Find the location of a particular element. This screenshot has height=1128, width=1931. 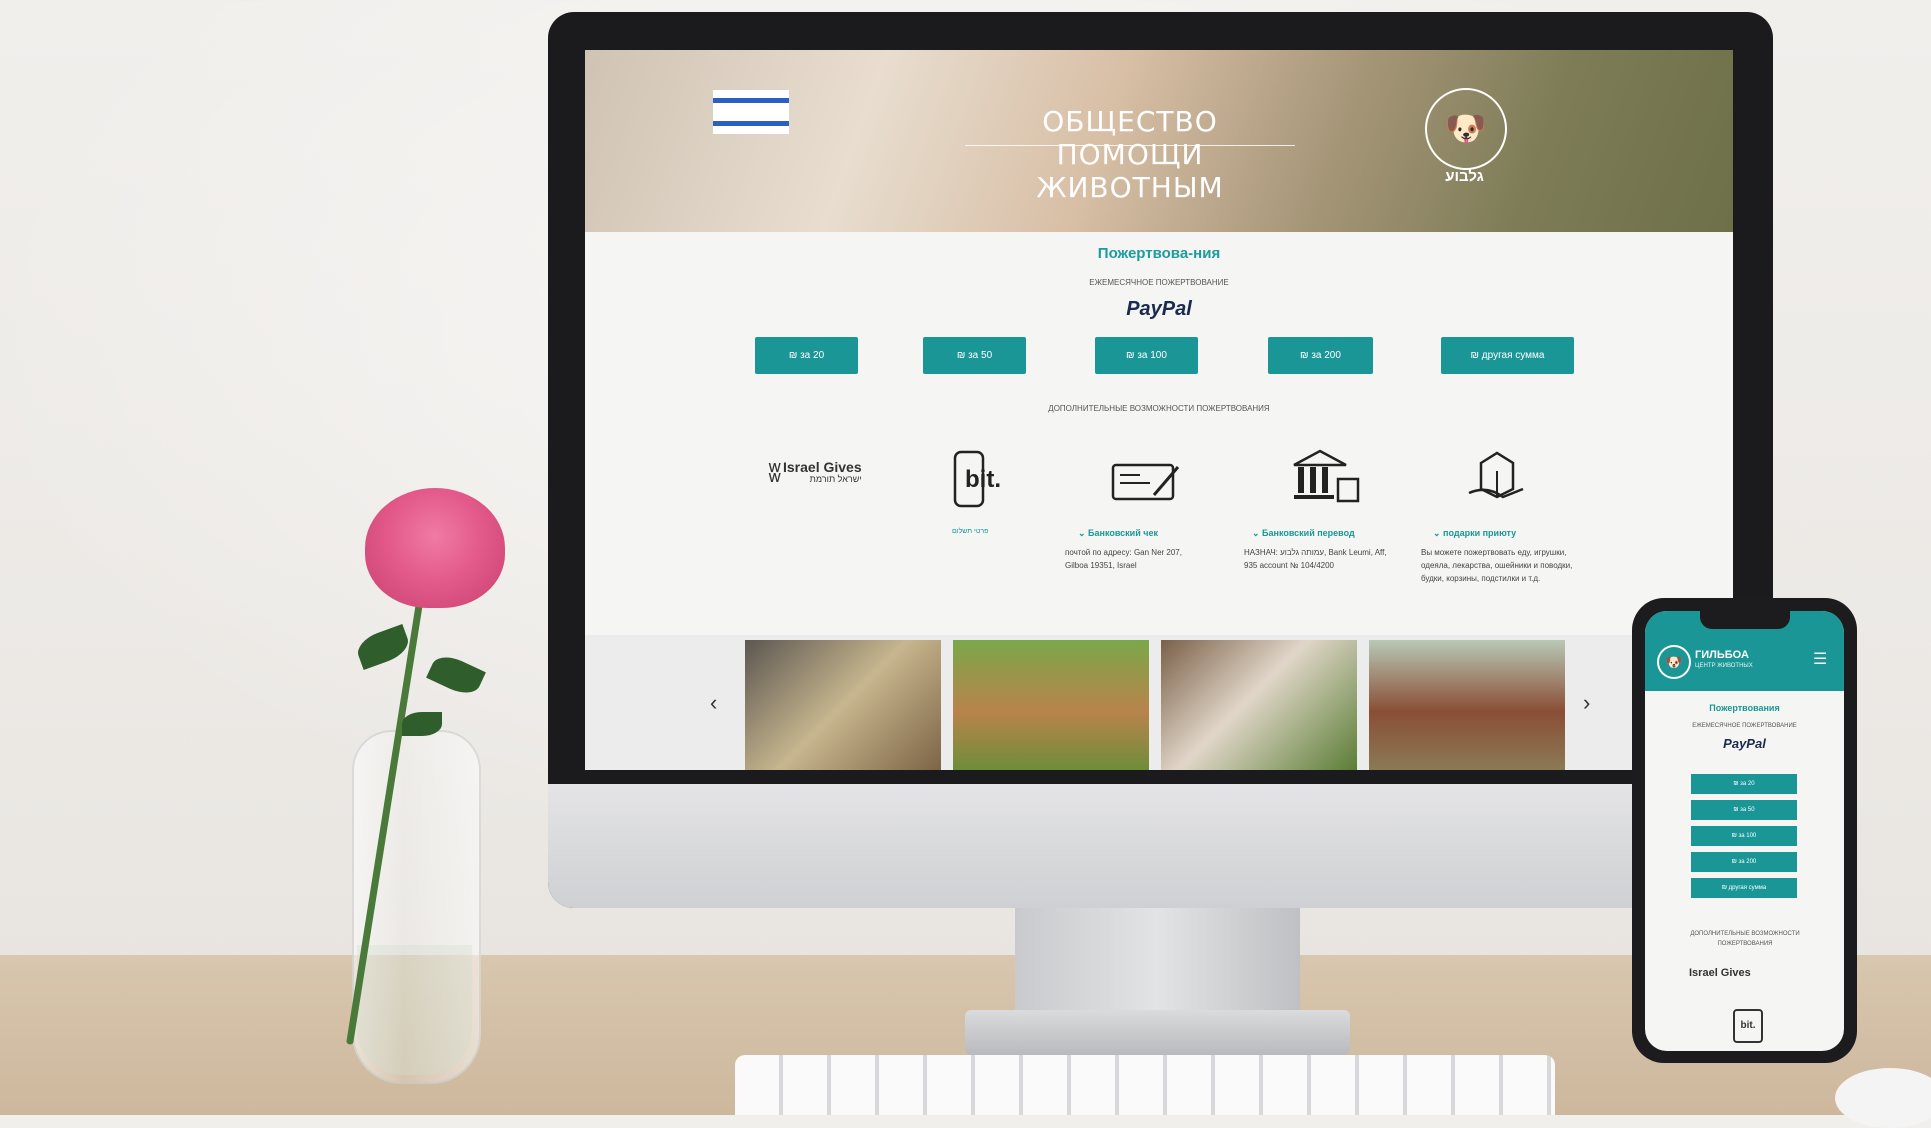

bit-logo: bit. is located at coordinates (980, 479).